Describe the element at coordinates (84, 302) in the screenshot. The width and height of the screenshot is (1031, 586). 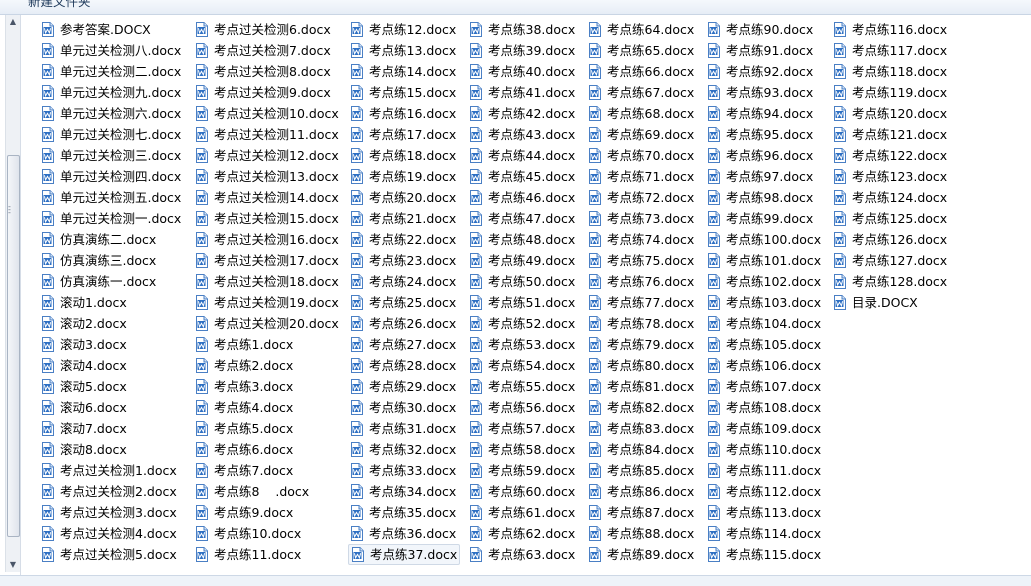
I see `file-item: 滚动1.docx` at that location.